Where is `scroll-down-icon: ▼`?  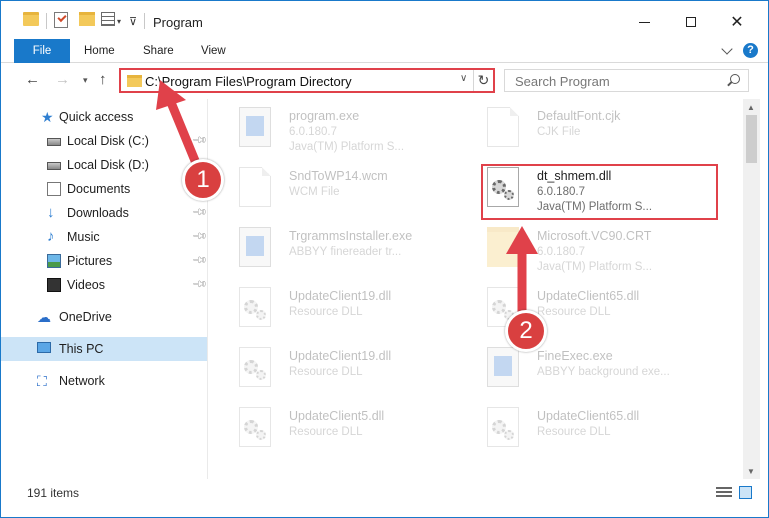
scroll-down-icon: ▼ is located at coordinates (751, 471).